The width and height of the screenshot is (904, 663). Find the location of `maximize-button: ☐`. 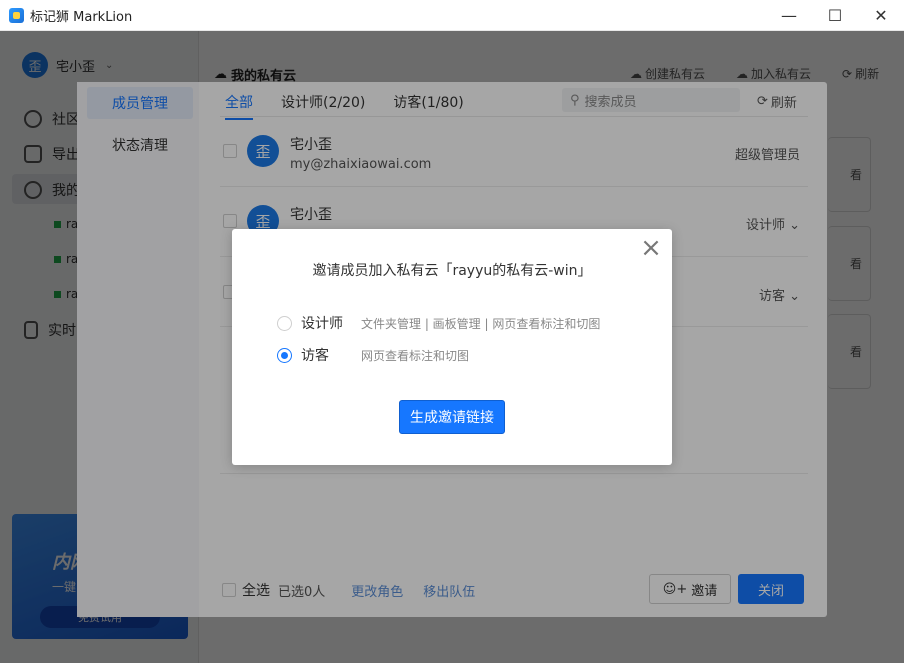

maximize-button: ☐ is located at coordinates (835, 15).